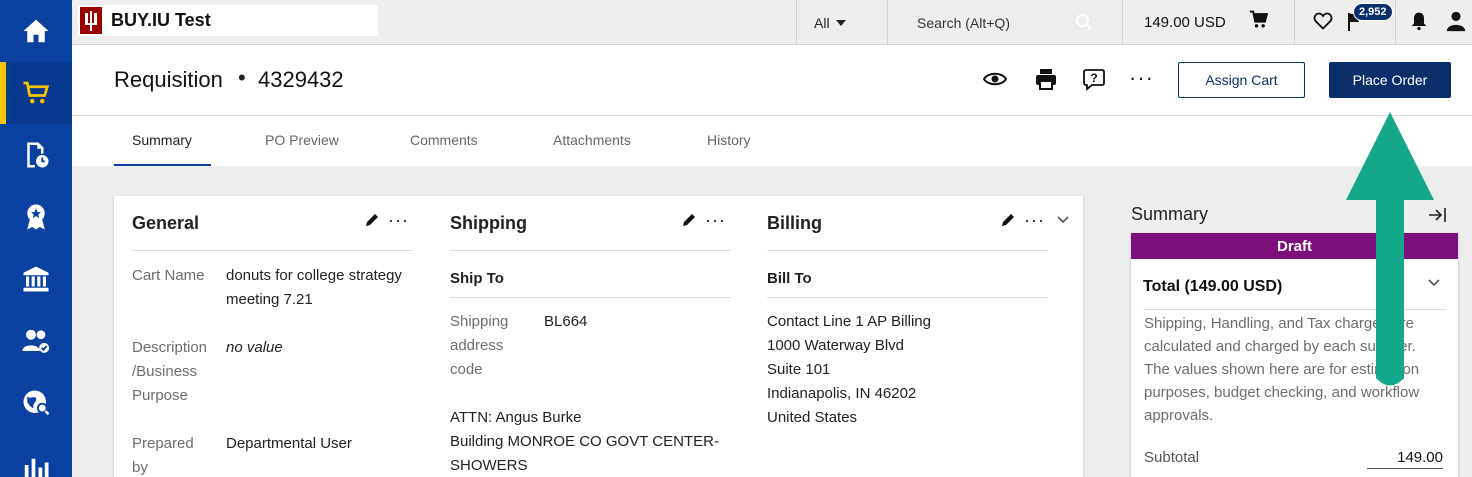 The height and width of the screenshot is (477, 1472). I want to click on document-clock-icon, so click(38, 155).